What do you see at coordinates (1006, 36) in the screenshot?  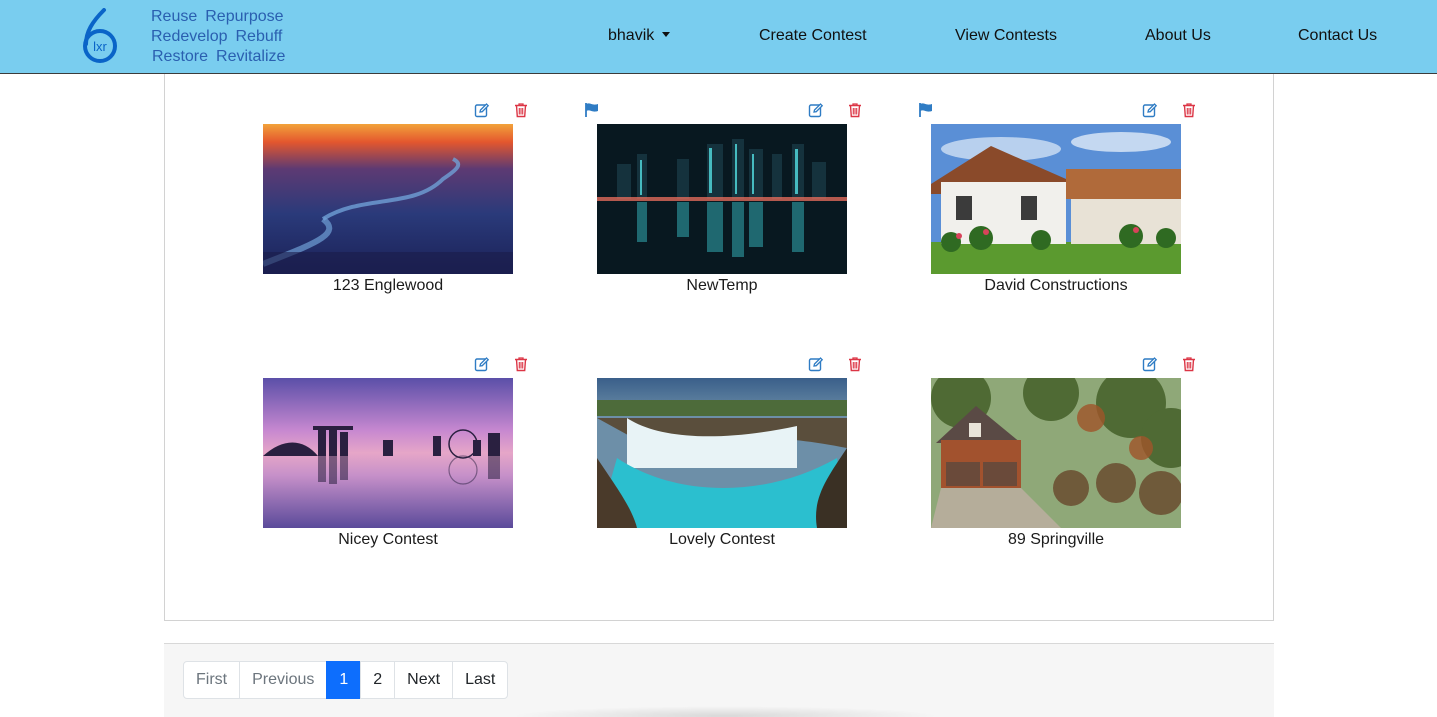 I see `nav-view-contests: View Contests` at bounding box center [1006, 36].